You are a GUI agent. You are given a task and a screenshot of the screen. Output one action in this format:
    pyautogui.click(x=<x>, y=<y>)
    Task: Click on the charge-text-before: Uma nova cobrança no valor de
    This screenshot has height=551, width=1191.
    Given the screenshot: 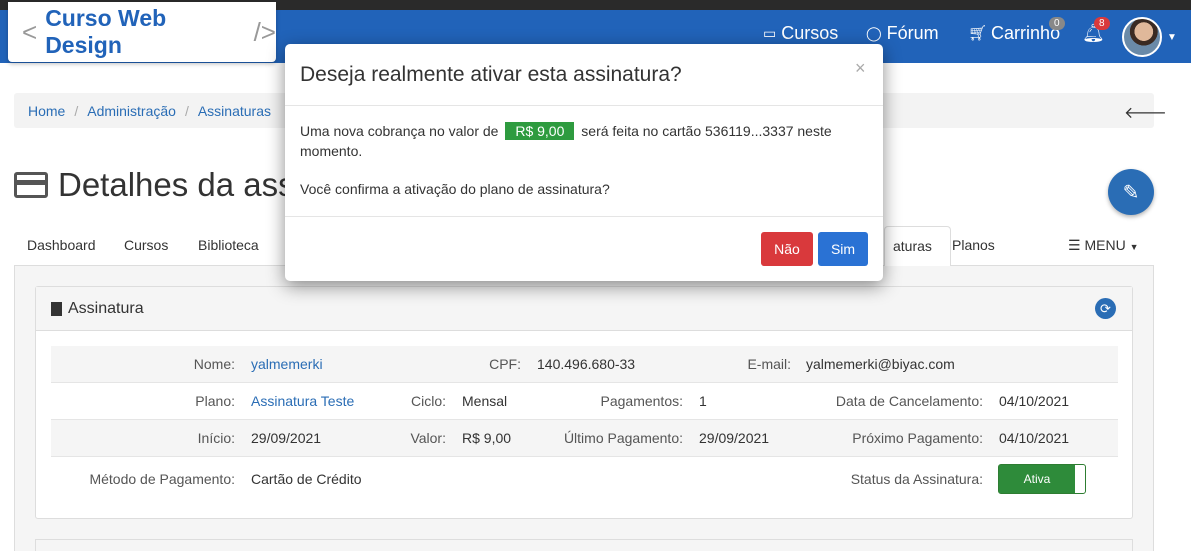 What is the action you would take?
    pyautogui.click(x=399, y=131)
    